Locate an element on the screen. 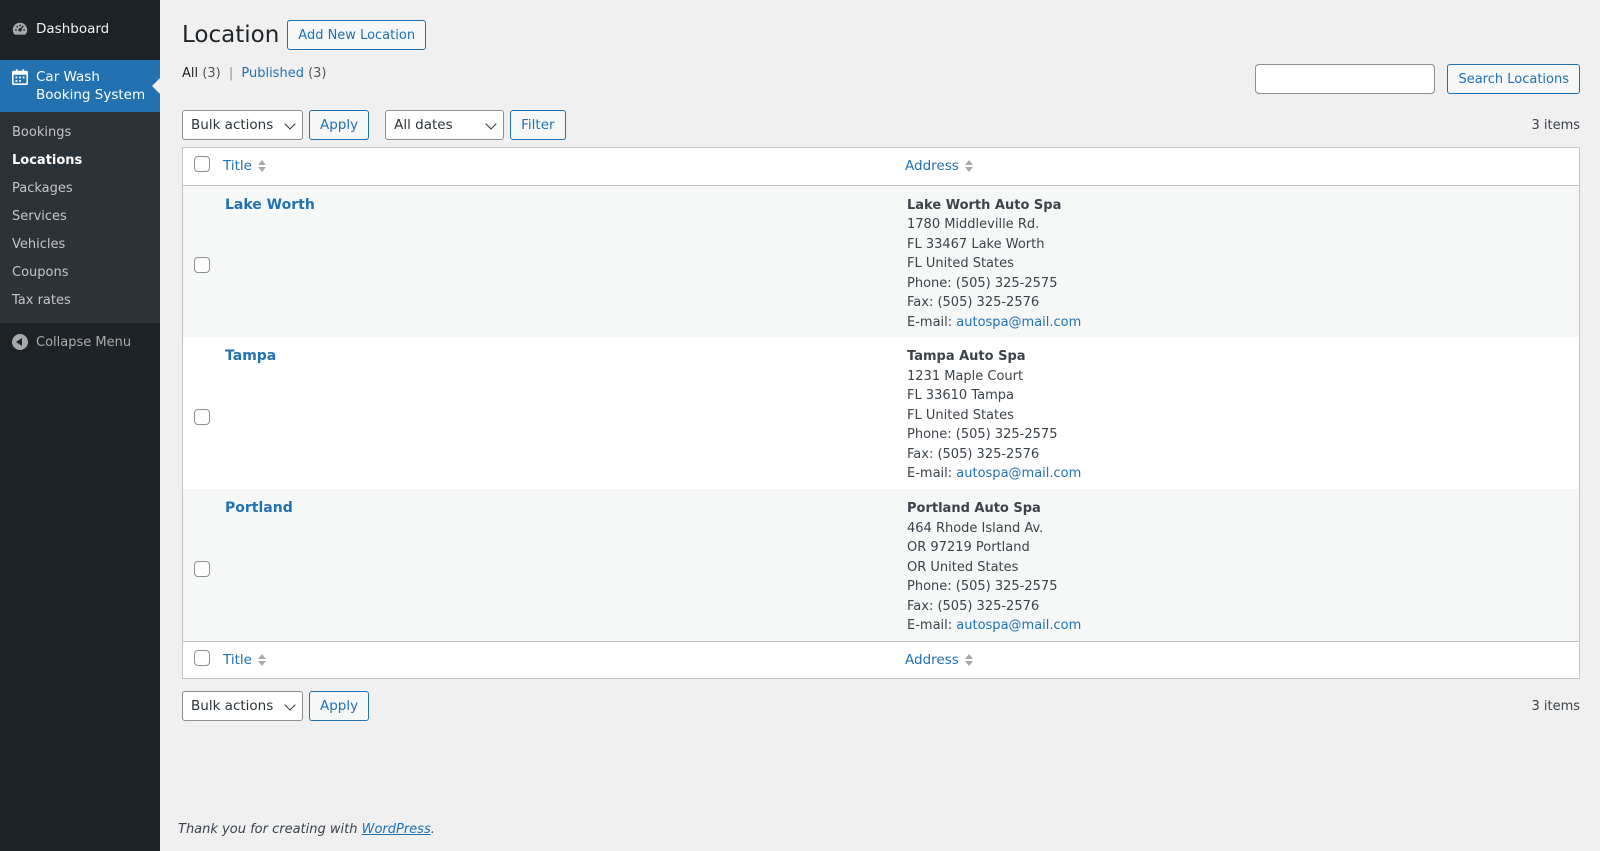 The height and width of the screenshot is (851, 1600). menu-car-wash-booking: Car Wash Booking System is located at coordinates (80, 86).